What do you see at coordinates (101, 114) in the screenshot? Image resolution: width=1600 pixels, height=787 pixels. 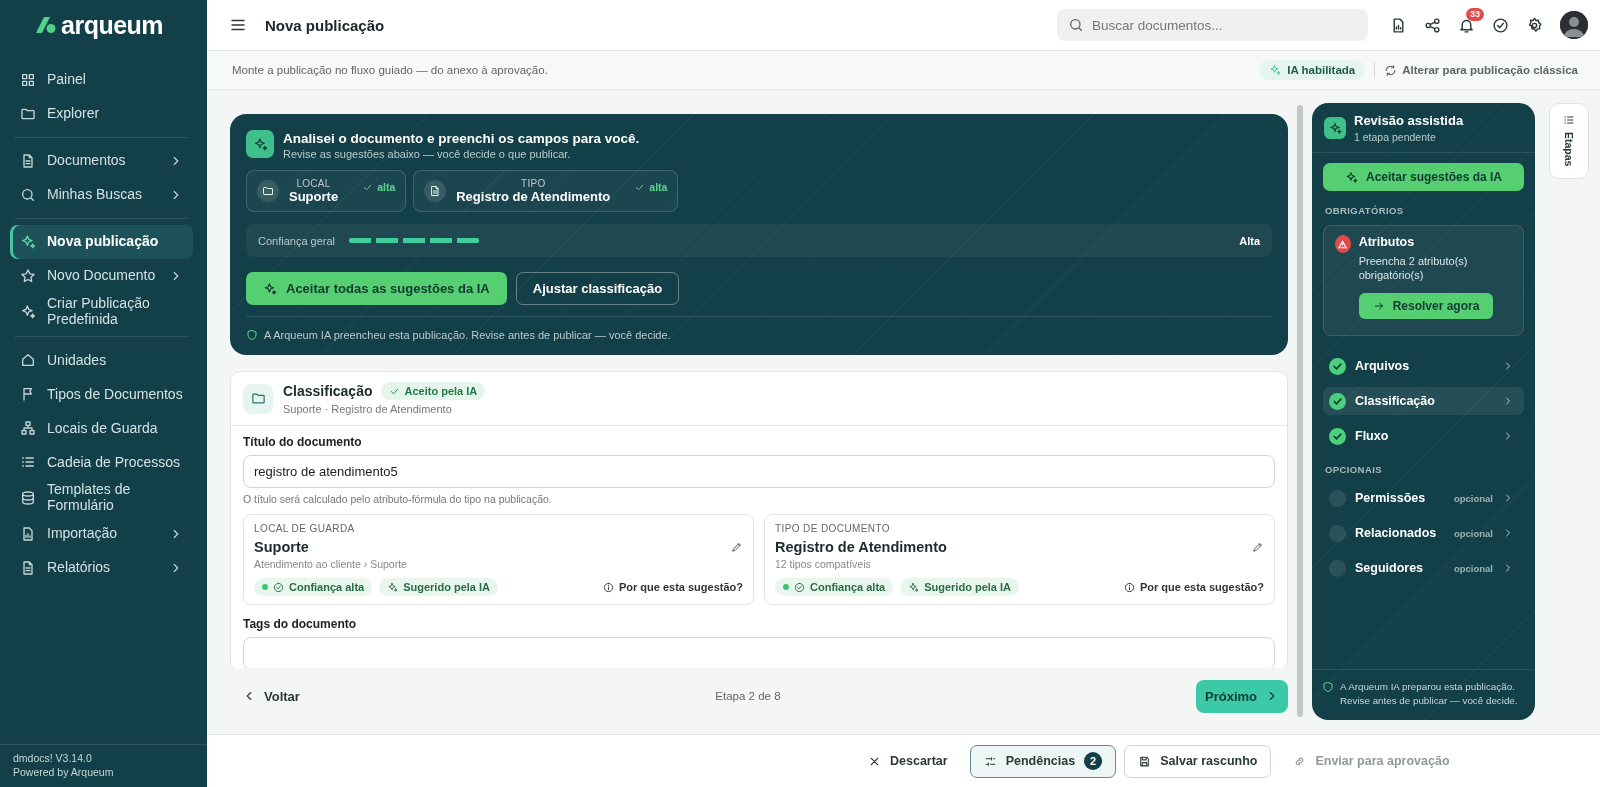 I see `sidebar-item: Explorer` at bounding box center [101, 114].